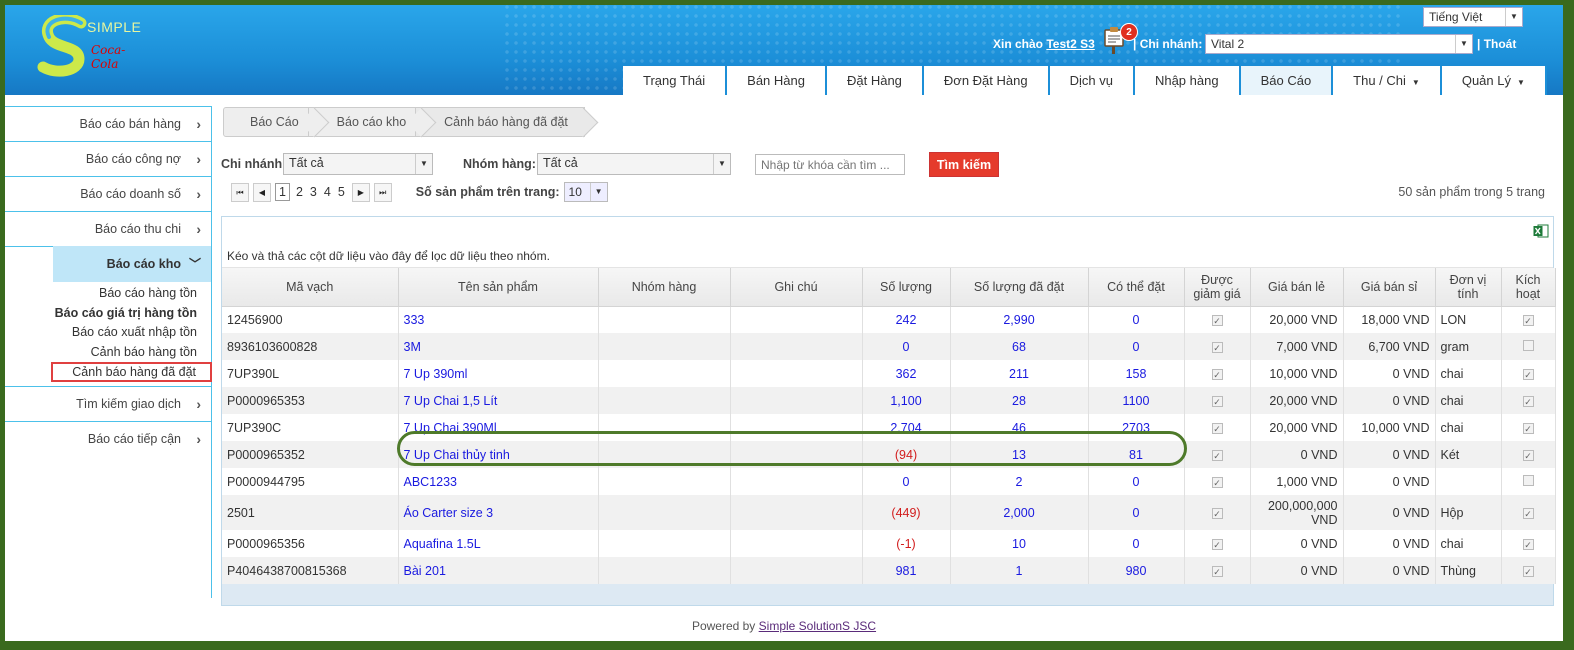 This screenshot has width=1574, height=650. What do you see at coordinates (777, 80) in the screenshot?
I see `tab-ban-hang: Bán Hàng` at bounding box center [777, 80].